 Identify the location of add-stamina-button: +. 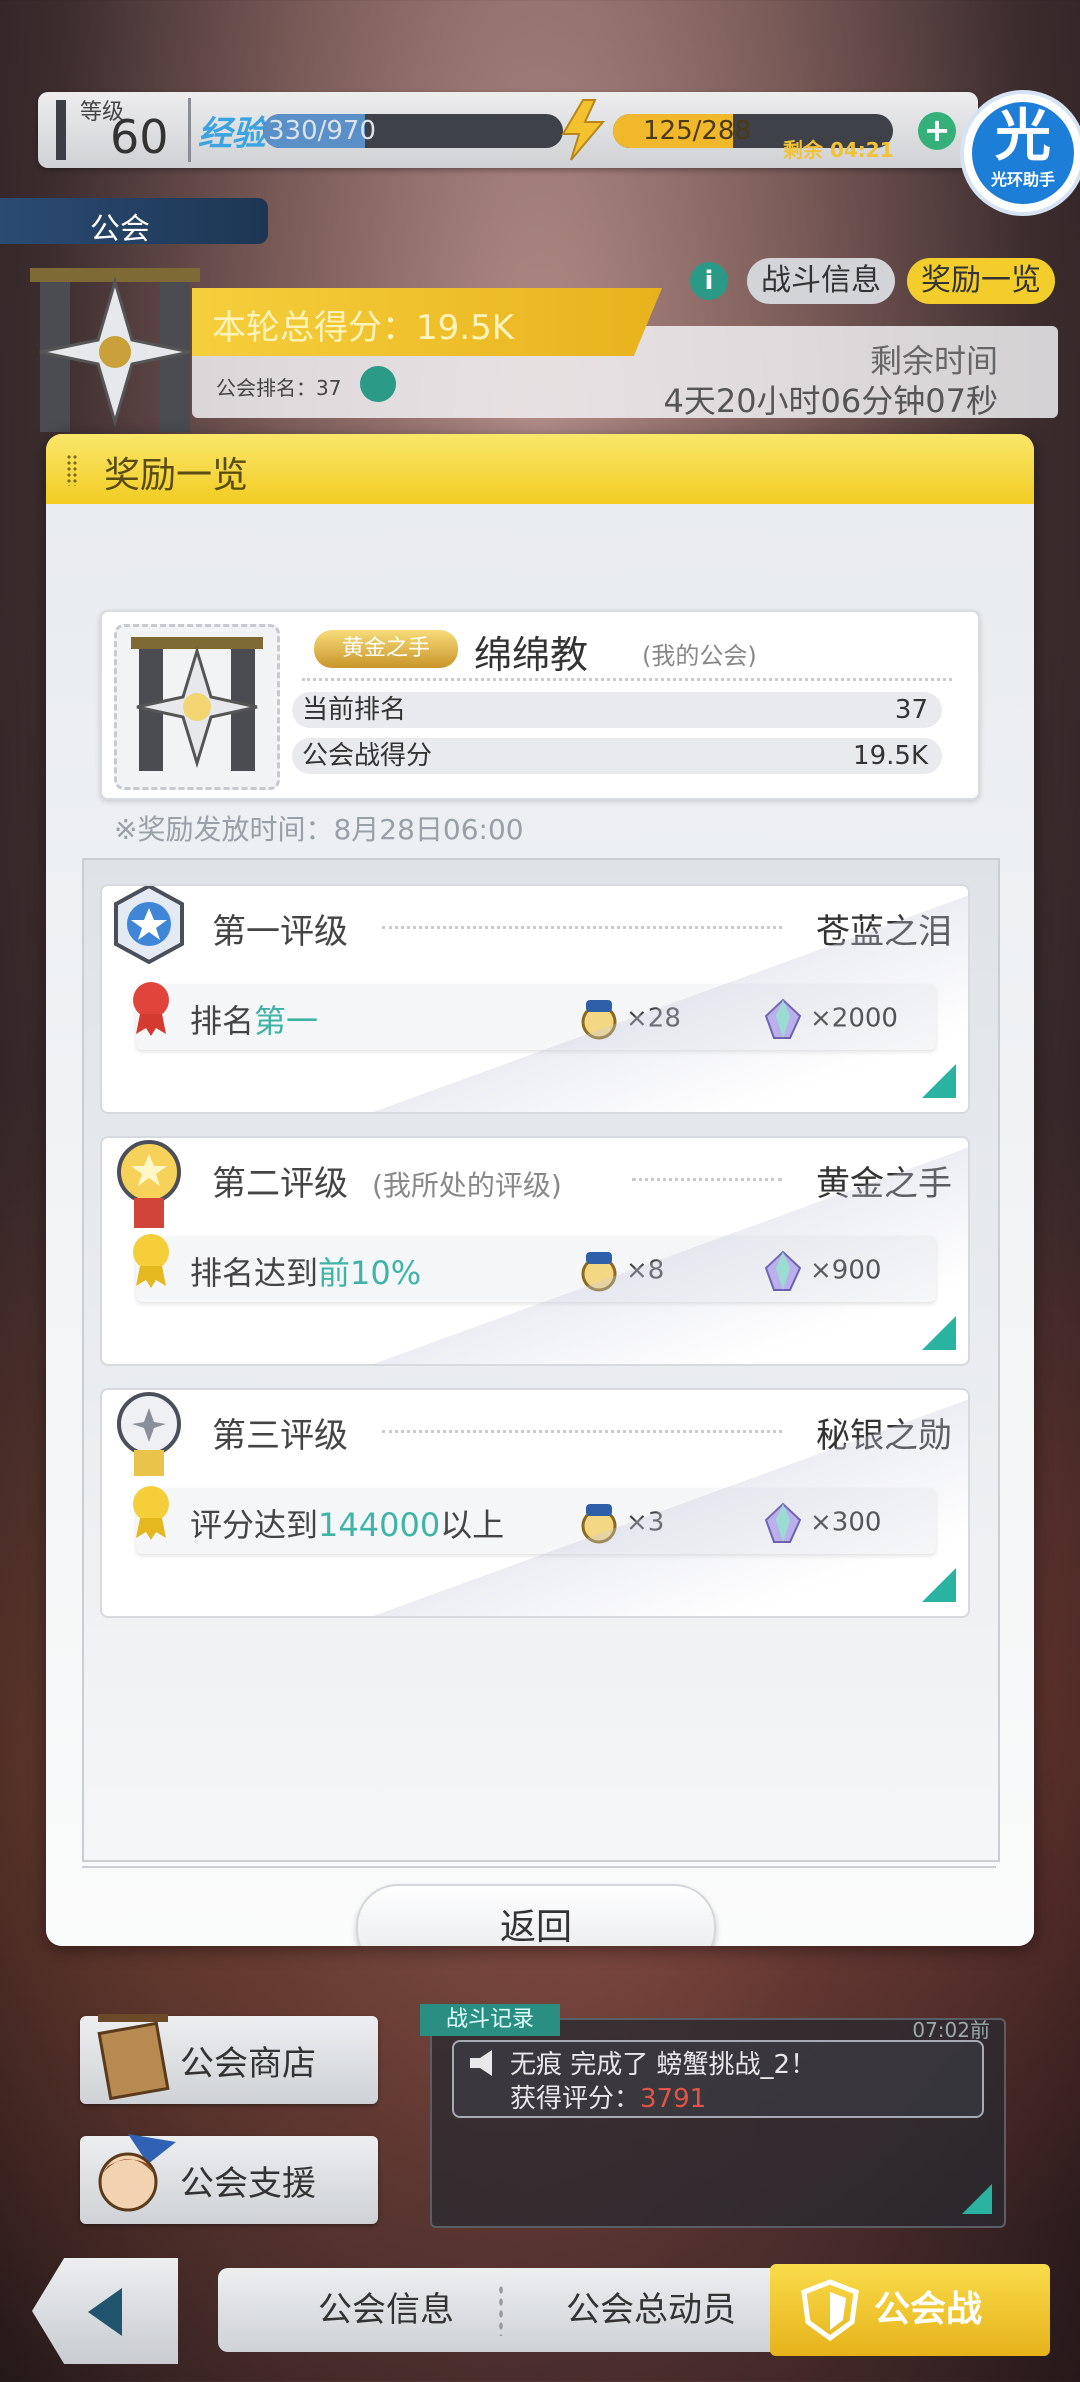
(937, 131).